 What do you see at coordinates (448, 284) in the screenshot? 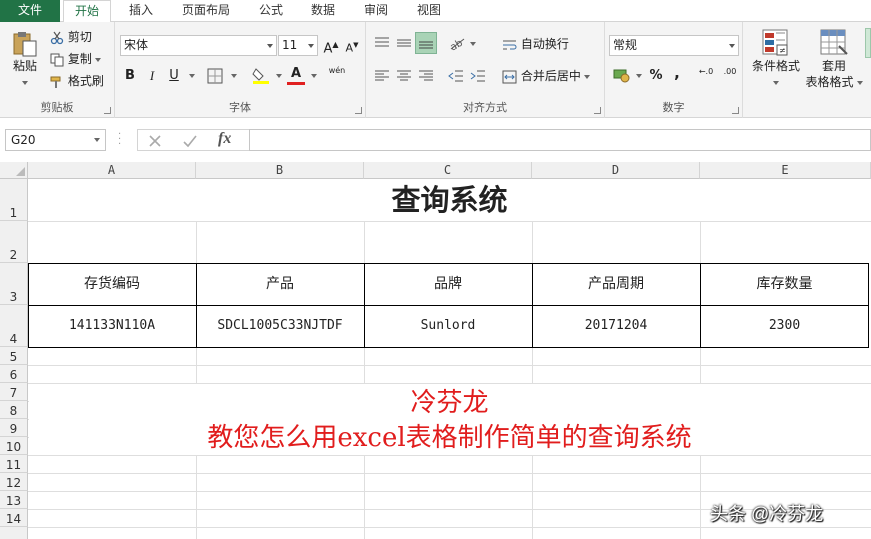
I see `header-cell-brand: 品牌` at bounding box center [448, 284].